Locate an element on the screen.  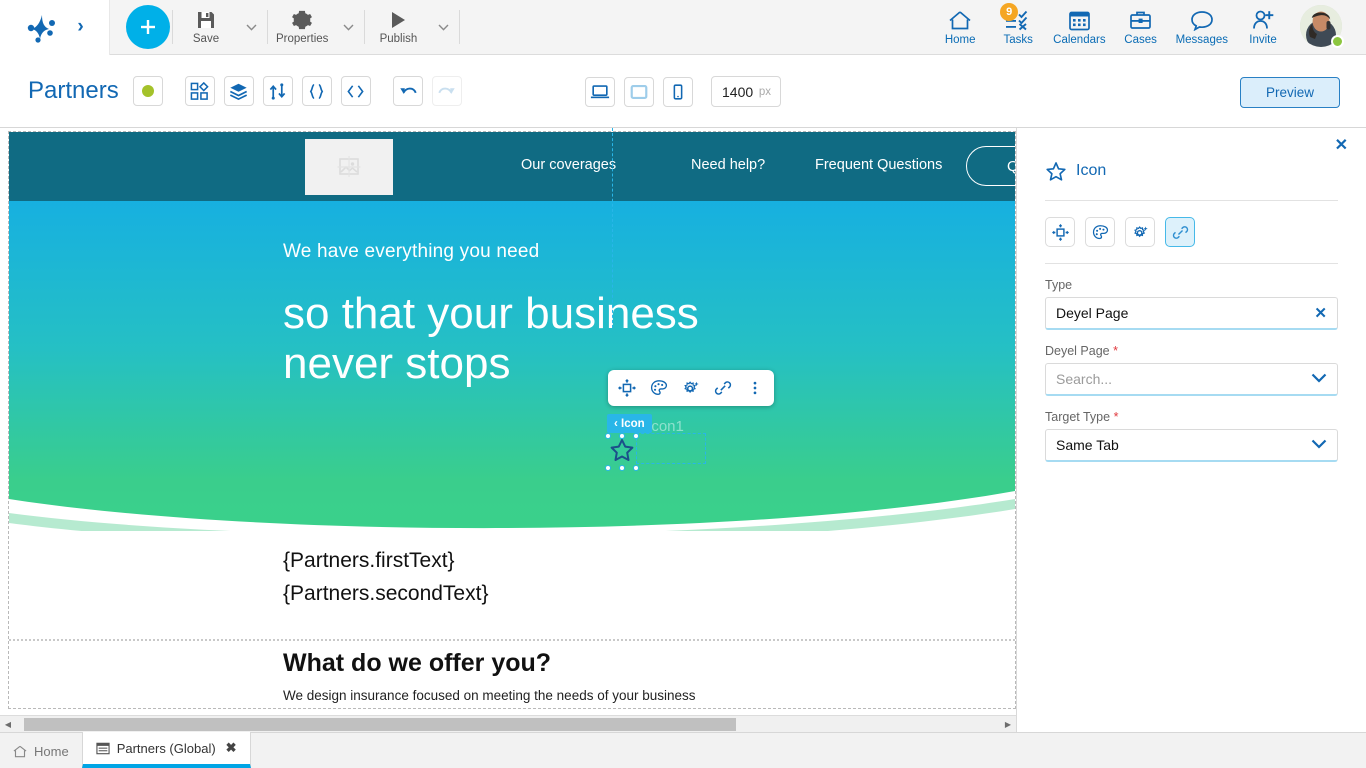
publish-dropdown-caret is located at coordinates (443, 27).